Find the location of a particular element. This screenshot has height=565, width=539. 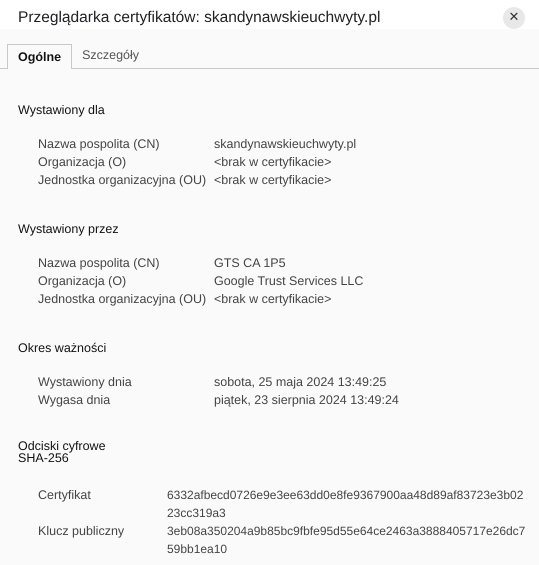

field-label: Wygasa dnia is located at coordinates (75, 400).